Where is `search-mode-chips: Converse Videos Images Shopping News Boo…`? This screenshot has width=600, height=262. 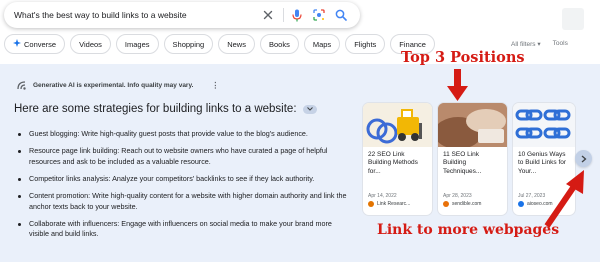 search-mode-chips: Converse Videos Images Shopping News Boo… is located at coordinates (219, 44).